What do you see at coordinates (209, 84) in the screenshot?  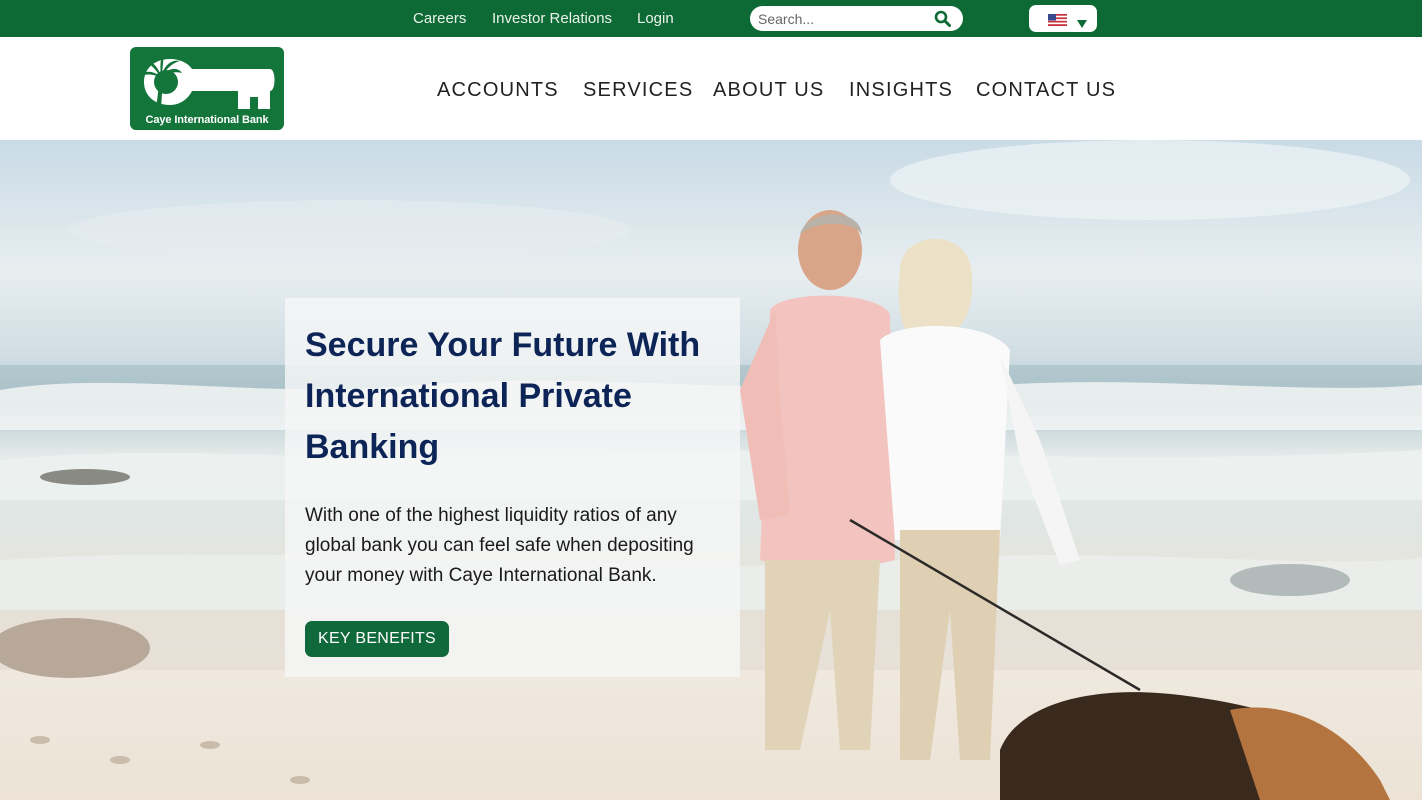 I see `key-icon` at bounding box center [209, 84].